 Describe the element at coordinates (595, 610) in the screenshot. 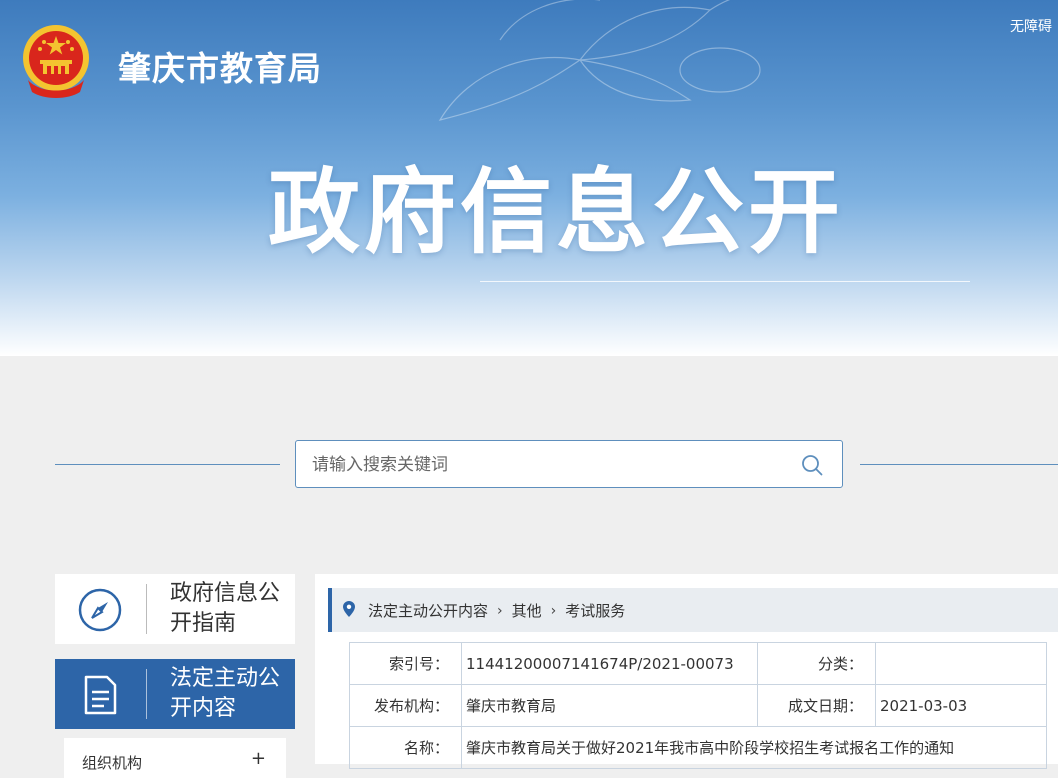

I see `breadcrumb-item: 考试服务` at that location.